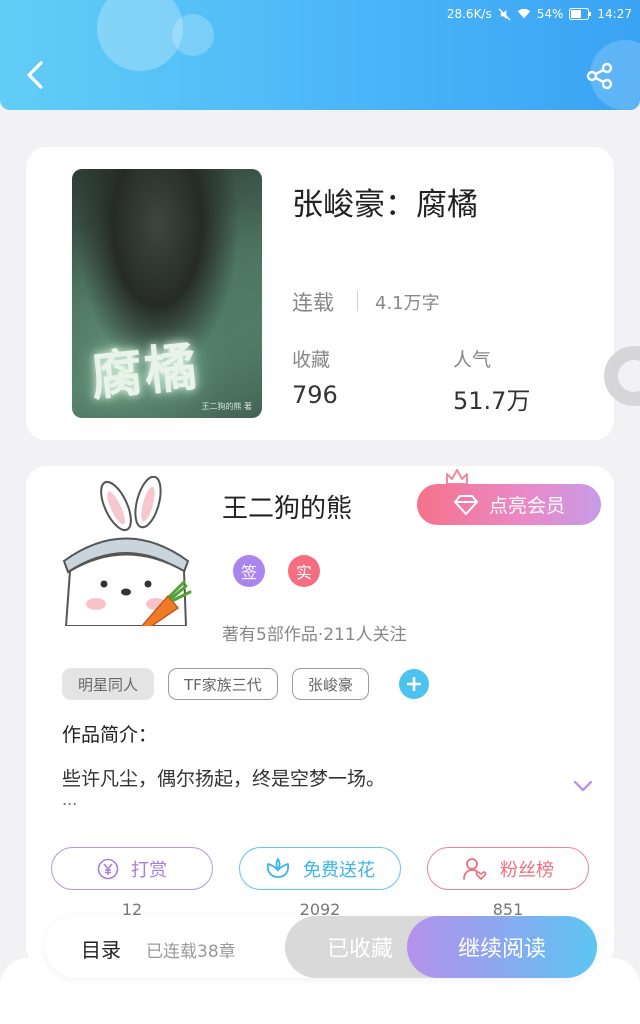 Image resolution: width=640 pixels, height=1024 pixels. What do you see at coordinates (108, 868) in the screenshot?
I see `yen-coin-icon` at bounding box center [108, 868].